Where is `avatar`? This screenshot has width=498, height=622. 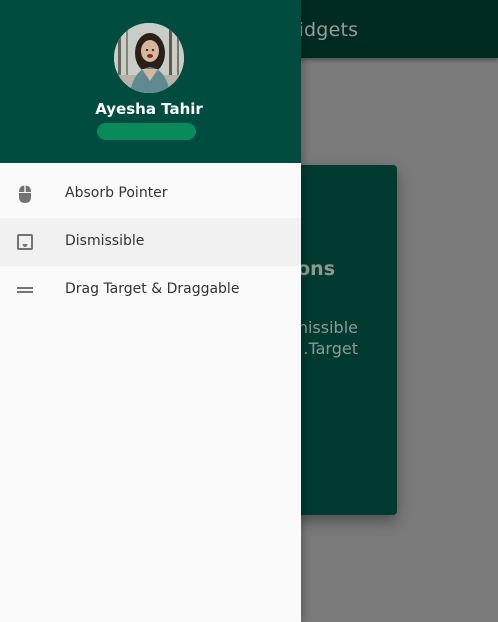 avatar is located at coordinates (149, 58).